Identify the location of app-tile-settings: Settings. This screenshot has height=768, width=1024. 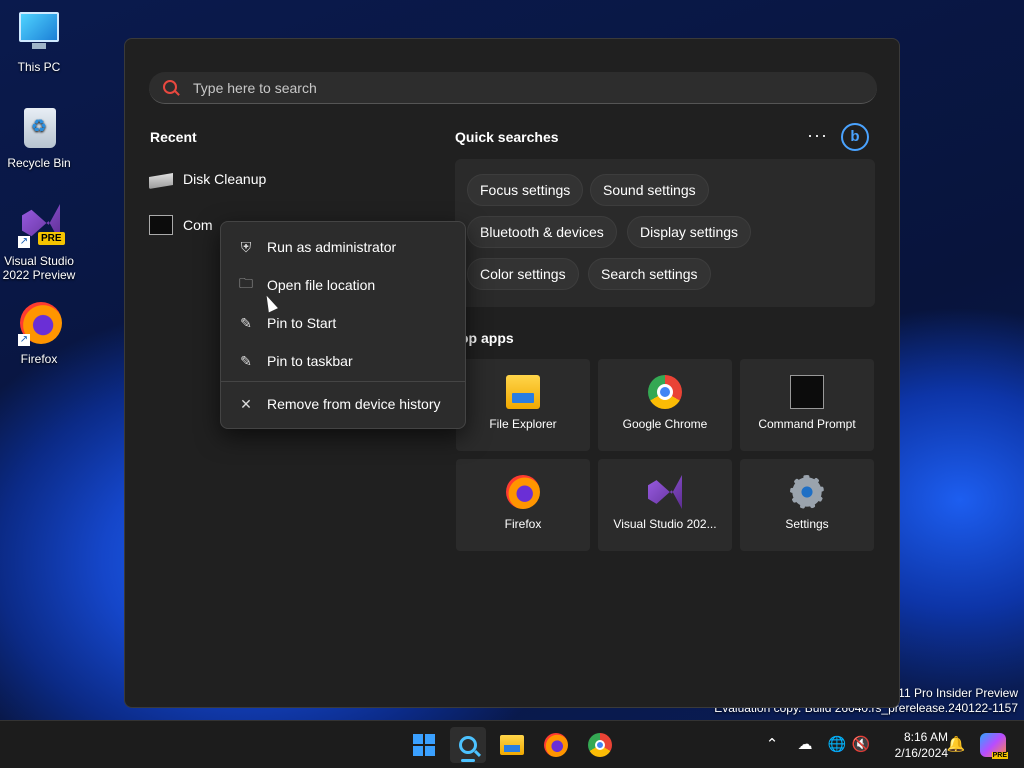
(807, 505).